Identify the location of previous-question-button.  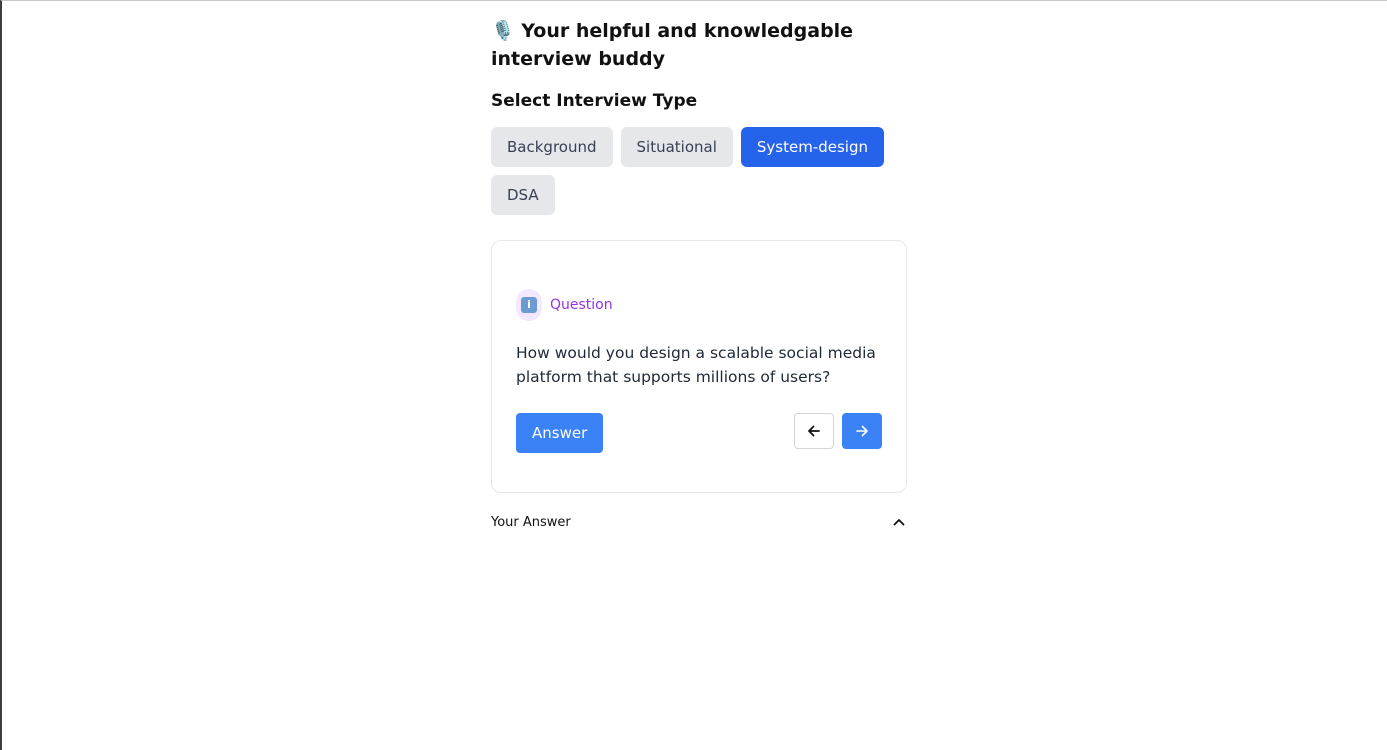
(814, 431).